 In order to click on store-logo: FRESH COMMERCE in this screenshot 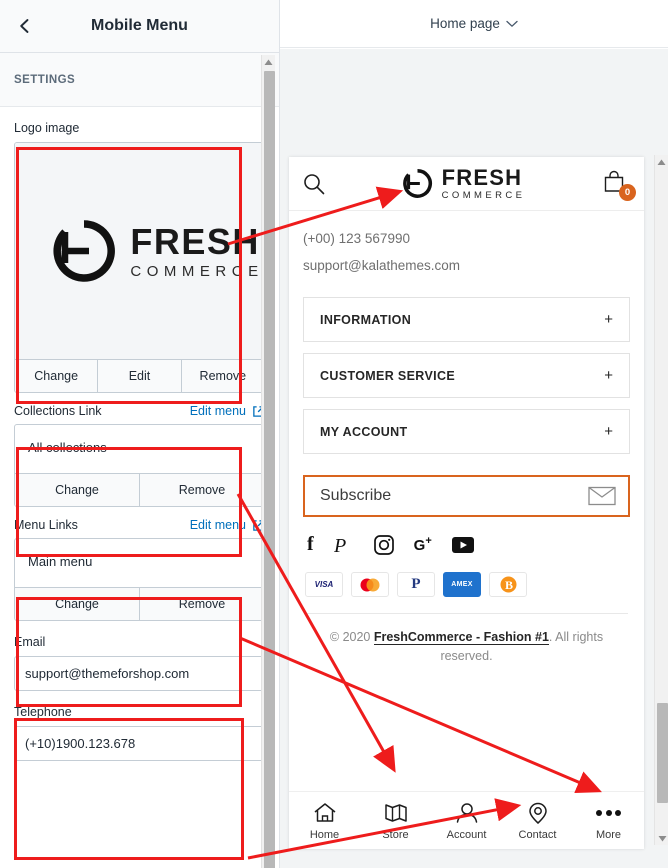, I will do `click(464, 182)`.